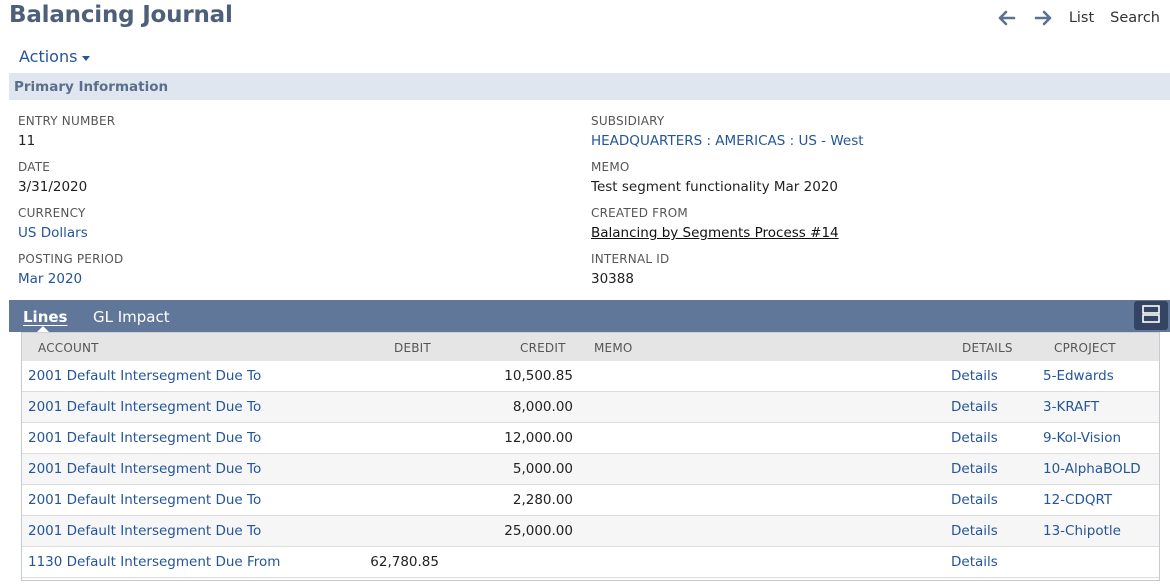  Describe the element at coordinates (52, 213) in the screenshot. I see `field-label: CURRENCY` at that location.